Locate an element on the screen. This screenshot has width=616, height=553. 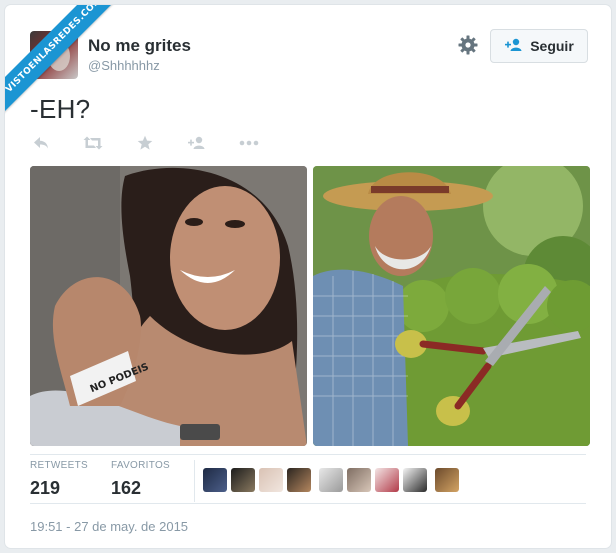
favorites-label: FAVORITOS is located at coordinates (141, 465).